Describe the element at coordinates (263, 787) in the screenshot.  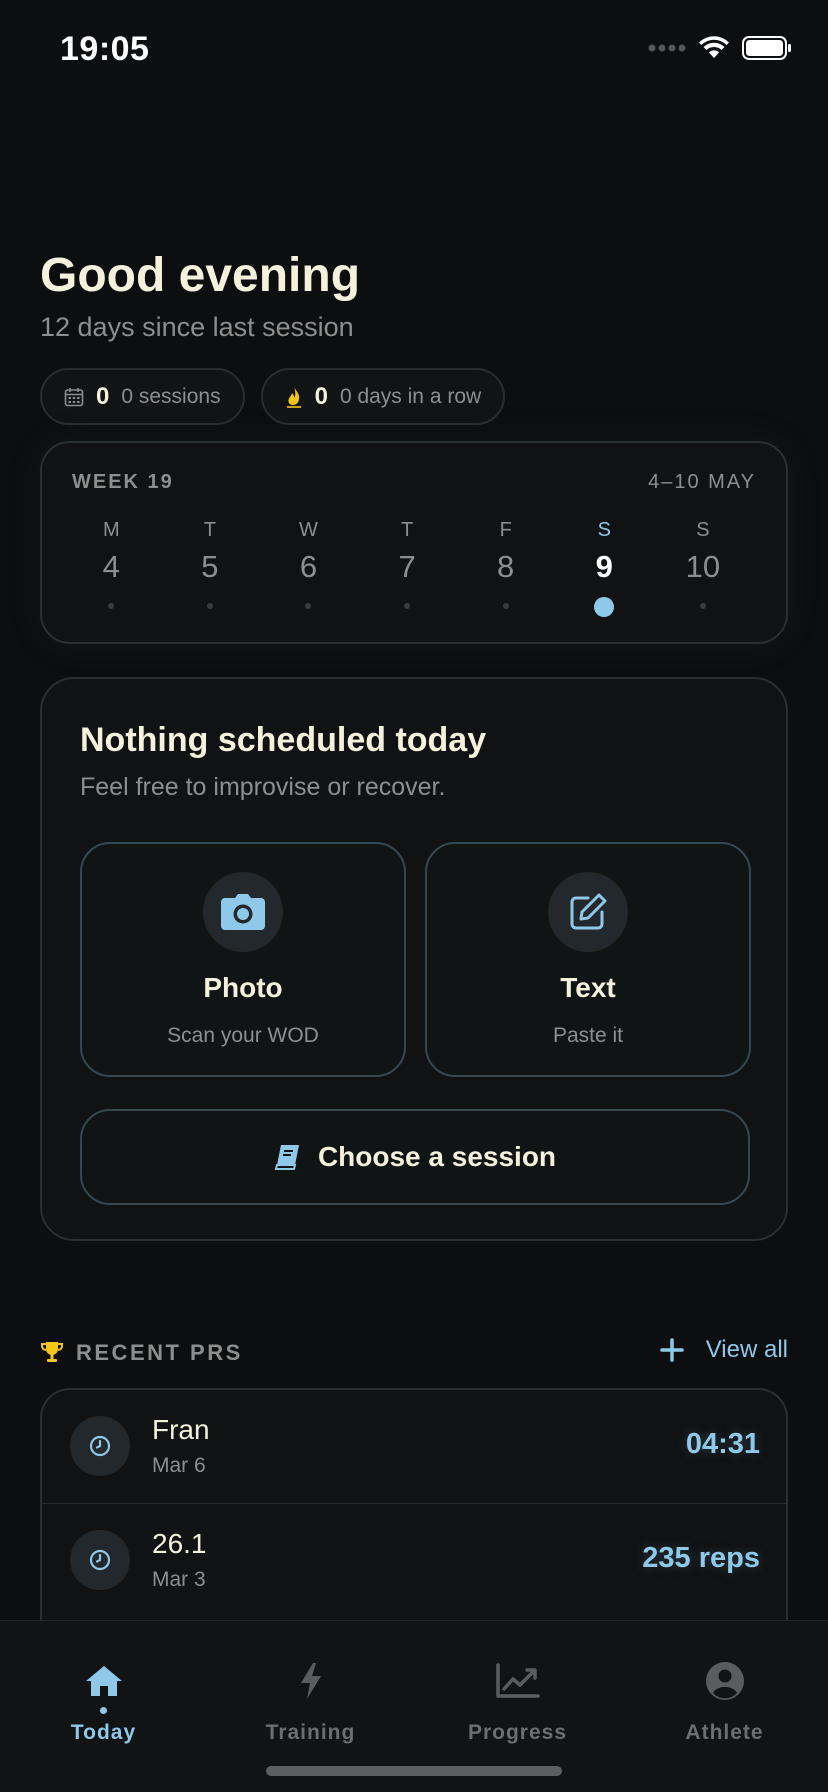
I see `today-subtitle: Feel free to improvise or recover.` at that location.